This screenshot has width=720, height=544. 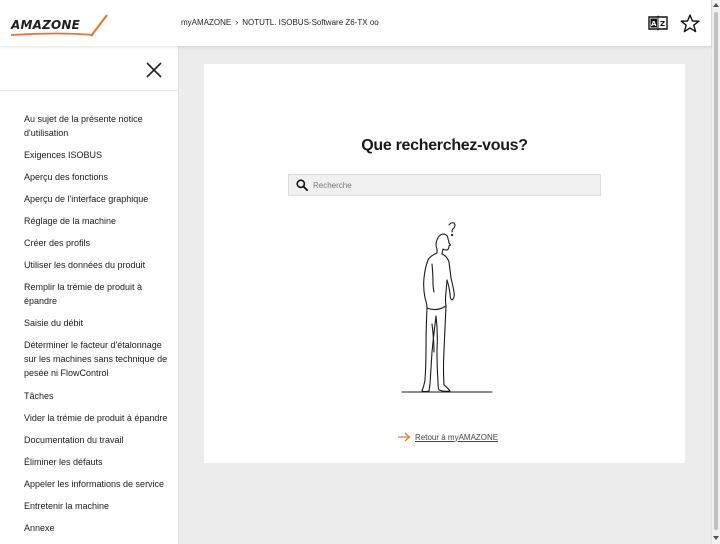 I want to click on toc-item-service-info: Appeler les informations de service, so click(x=99, y=484).